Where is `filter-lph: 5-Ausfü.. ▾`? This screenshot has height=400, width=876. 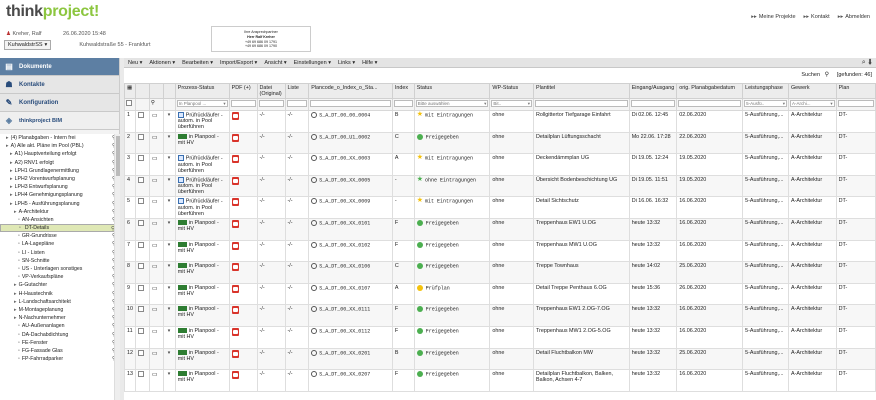 filter-lph: 5-Ausfü.. ▾ is located at coordinates (765, 104).